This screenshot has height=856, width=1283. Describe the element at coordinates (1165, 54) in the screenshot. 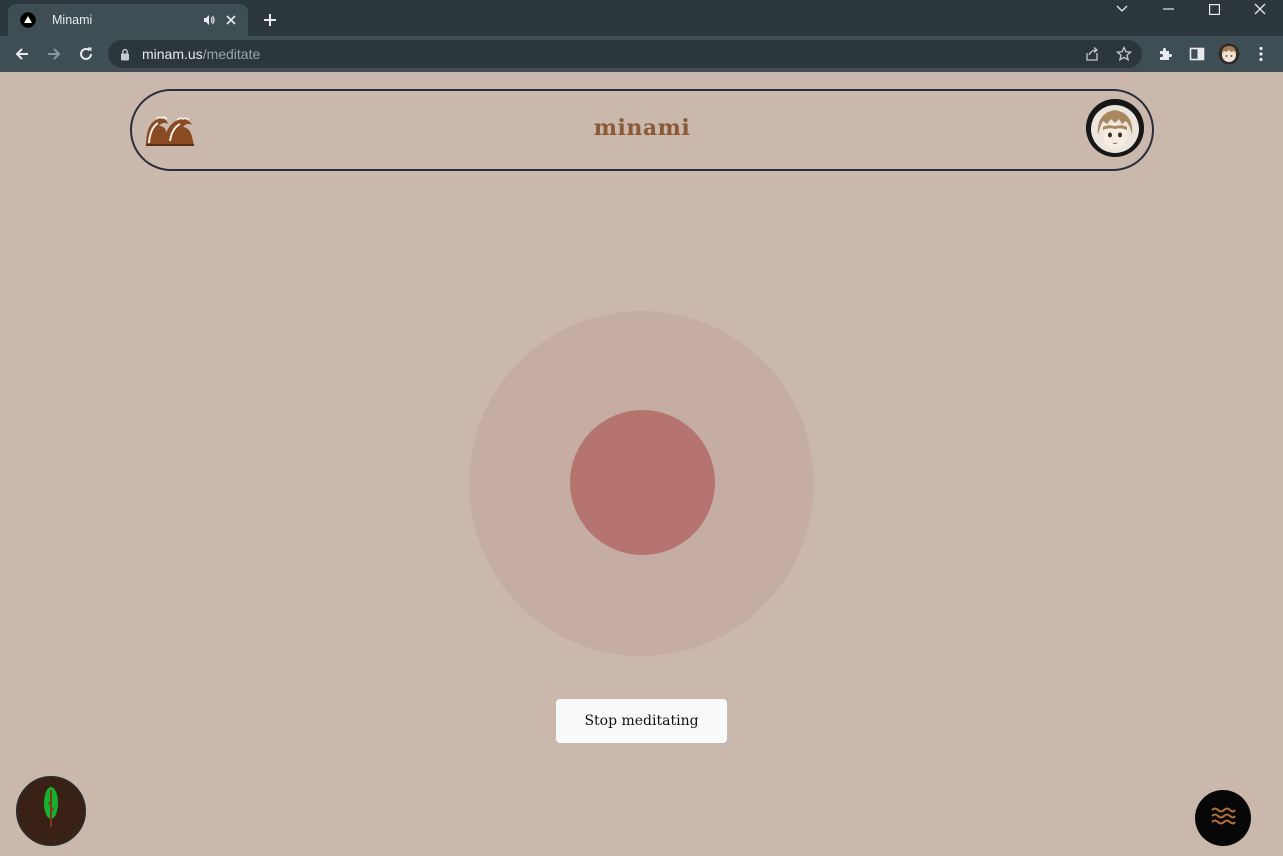

I see `extensions-icon` at that location.